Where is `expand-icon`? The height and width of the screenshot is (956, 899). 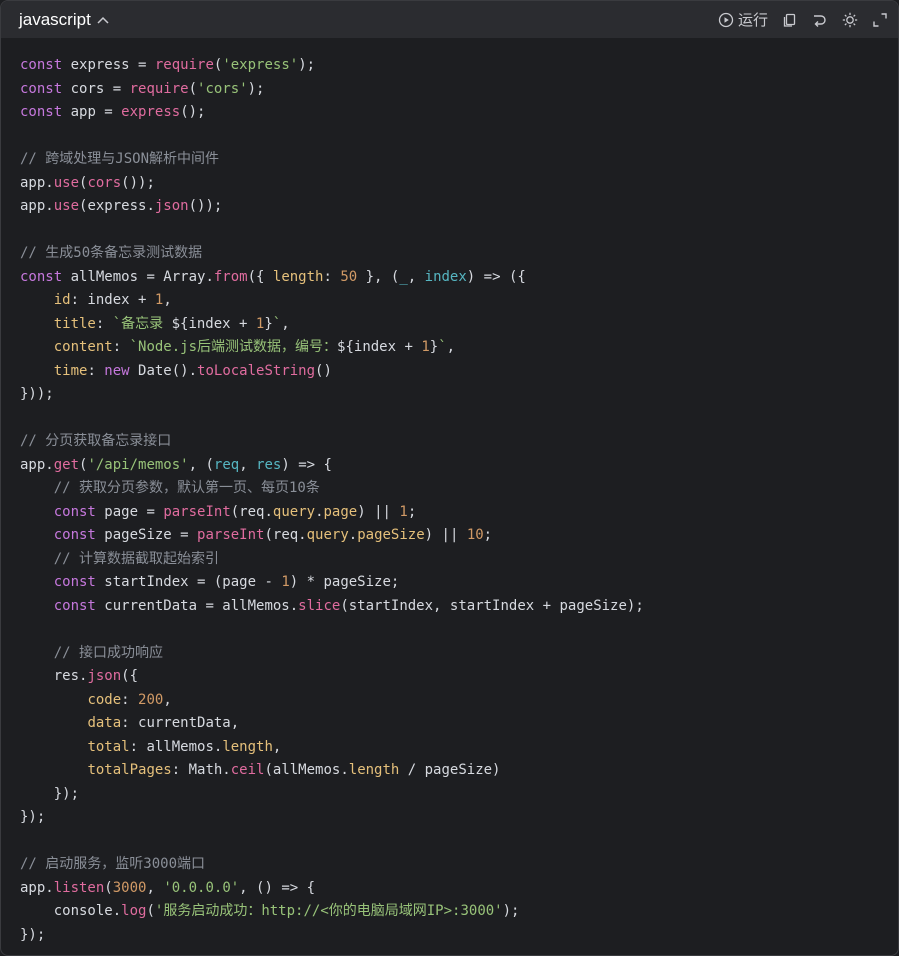
expand-icon is located at coordinates (880, 19).